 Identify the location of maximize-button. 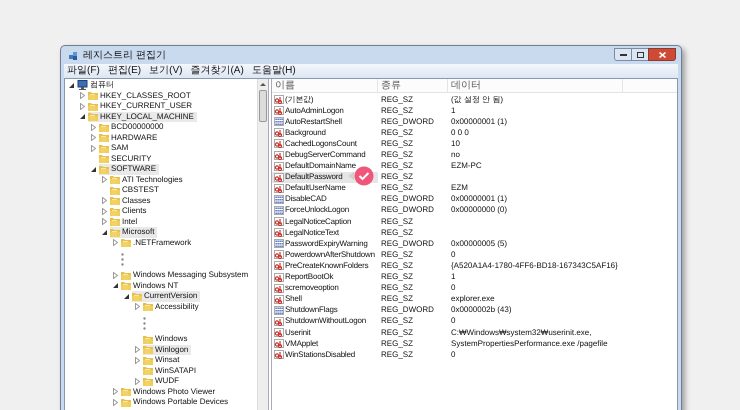
(640, 54).